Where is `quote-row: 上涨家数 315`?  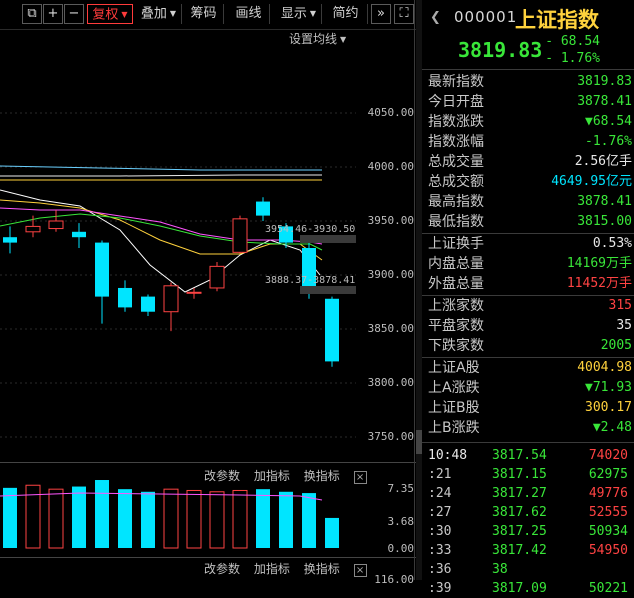 quote-row: 上涨家数 315 is located at coordinates (528, 306).